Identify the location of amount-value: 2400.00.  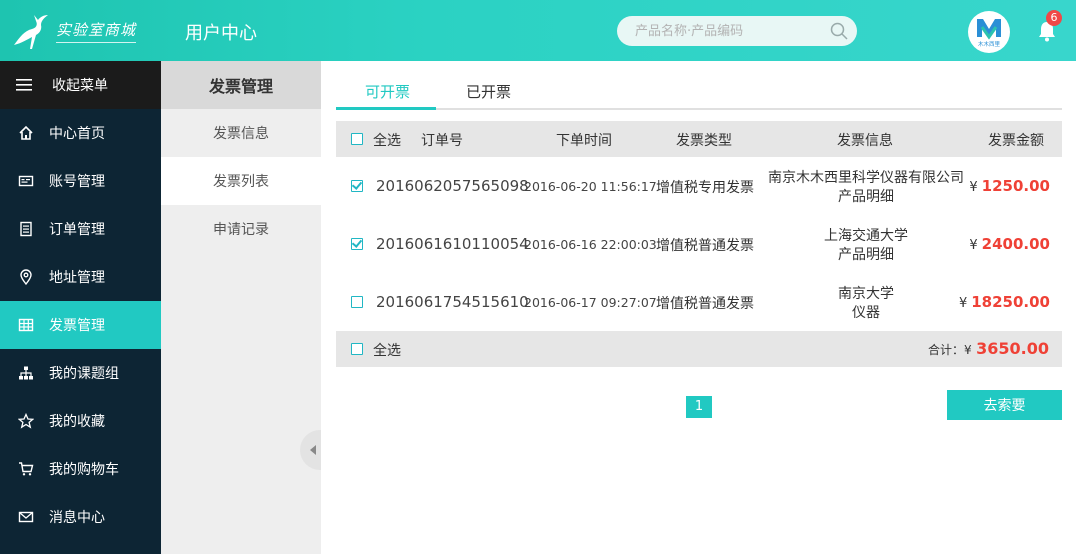
(1015, 244).